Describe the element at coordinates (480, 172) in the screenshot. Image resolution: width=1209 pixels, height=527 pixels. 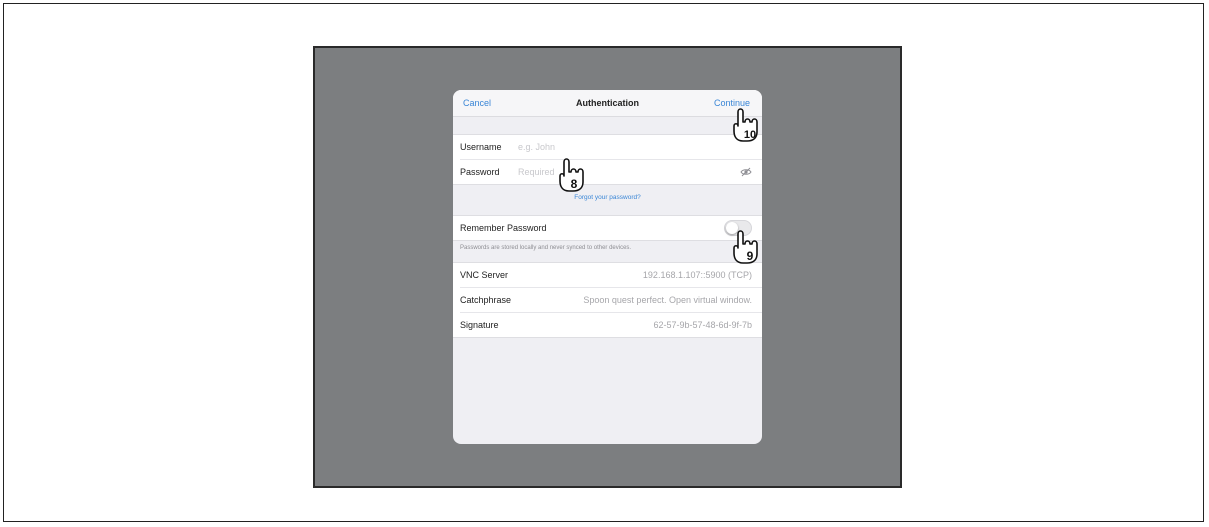
I see `password-label: Password` at that location.